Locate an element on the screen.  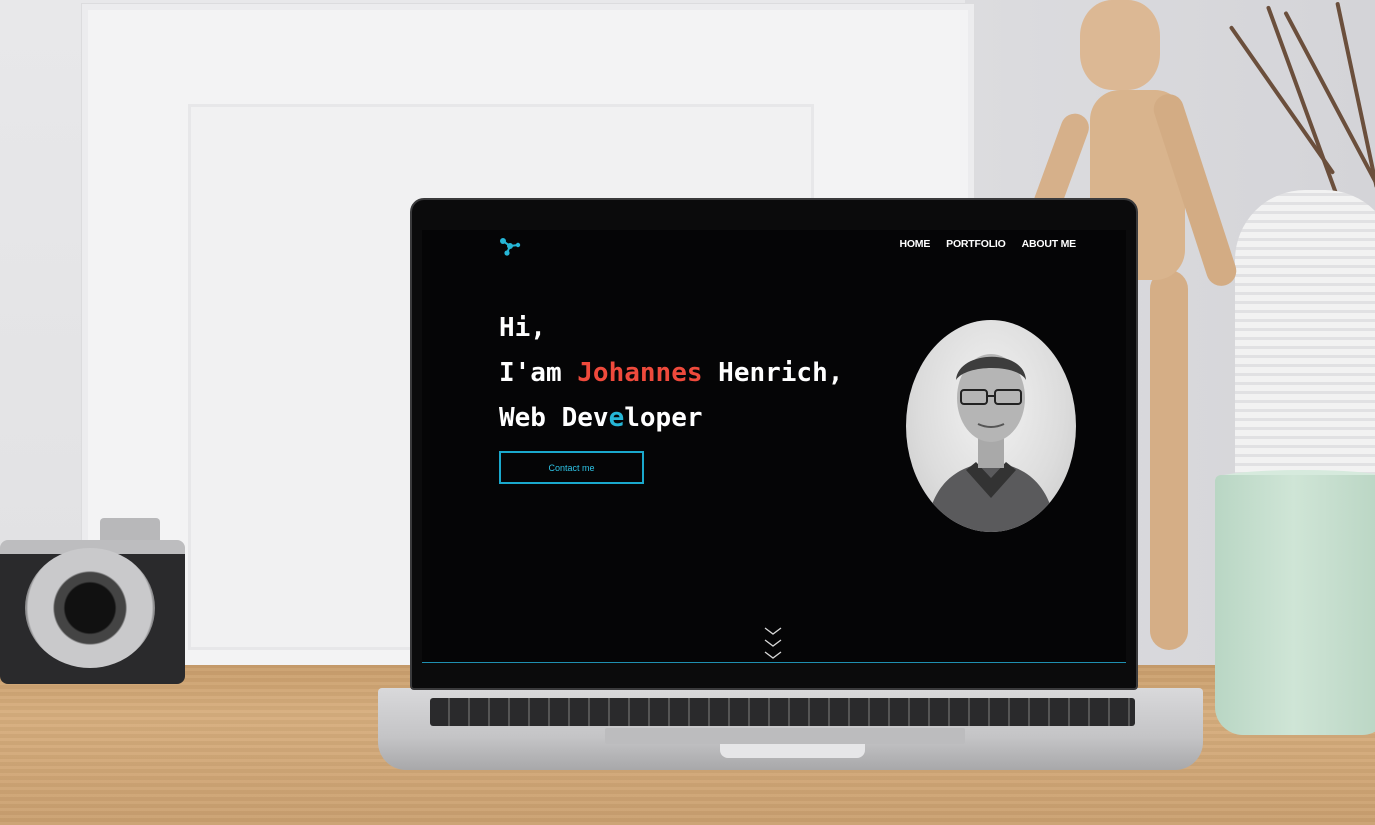
profile-portrait-photo is located at coordinates (991, 426).